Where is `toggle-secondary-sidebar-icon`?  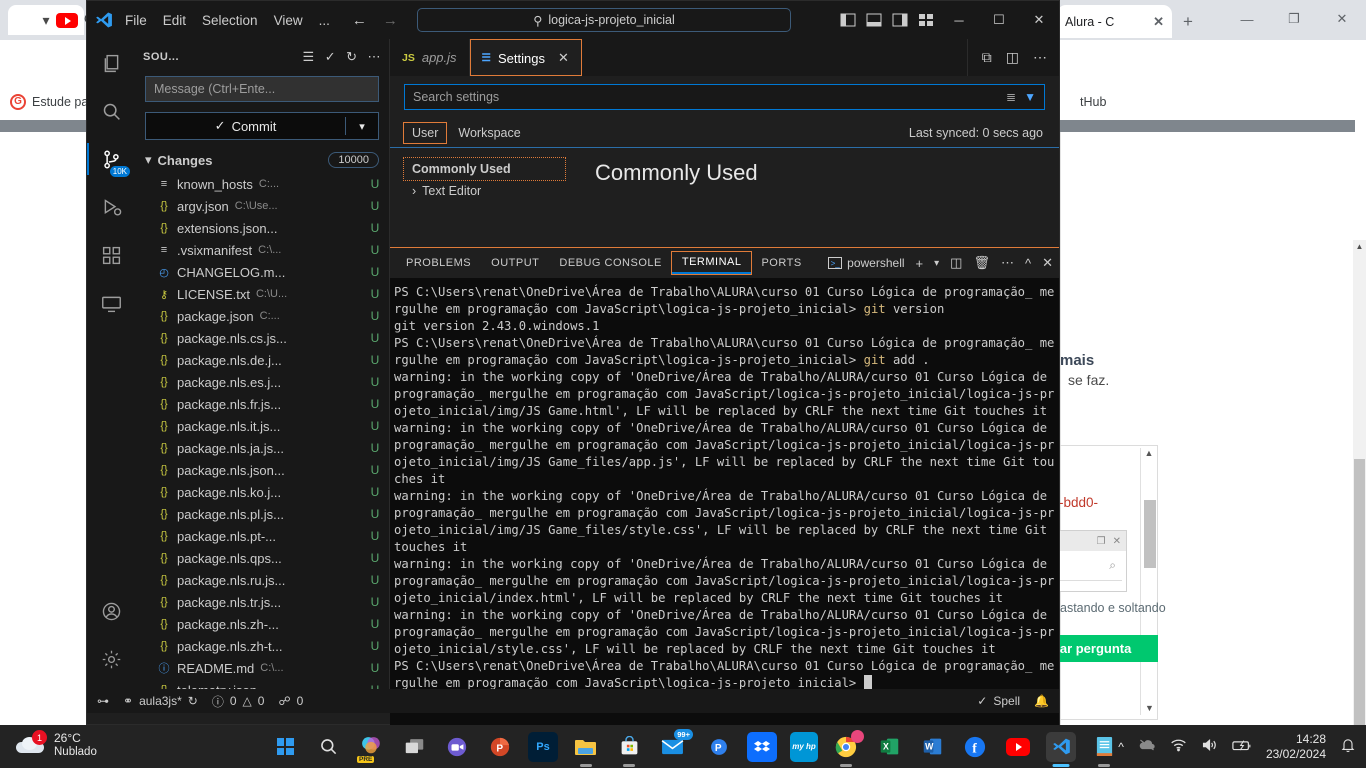
toggle-secondary-sidebar-icon is located at coordinates (900, 20).